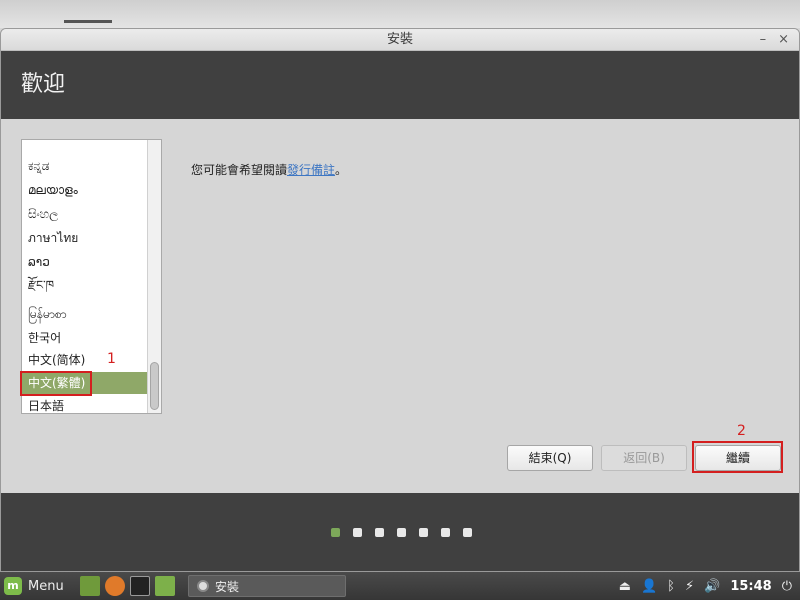 Image resolution: width=800 pixels, height=600 pixels. Describe the element at coordinates (84, 360) in the screenshot. I see `language-item: 中文(简体)` at that location.